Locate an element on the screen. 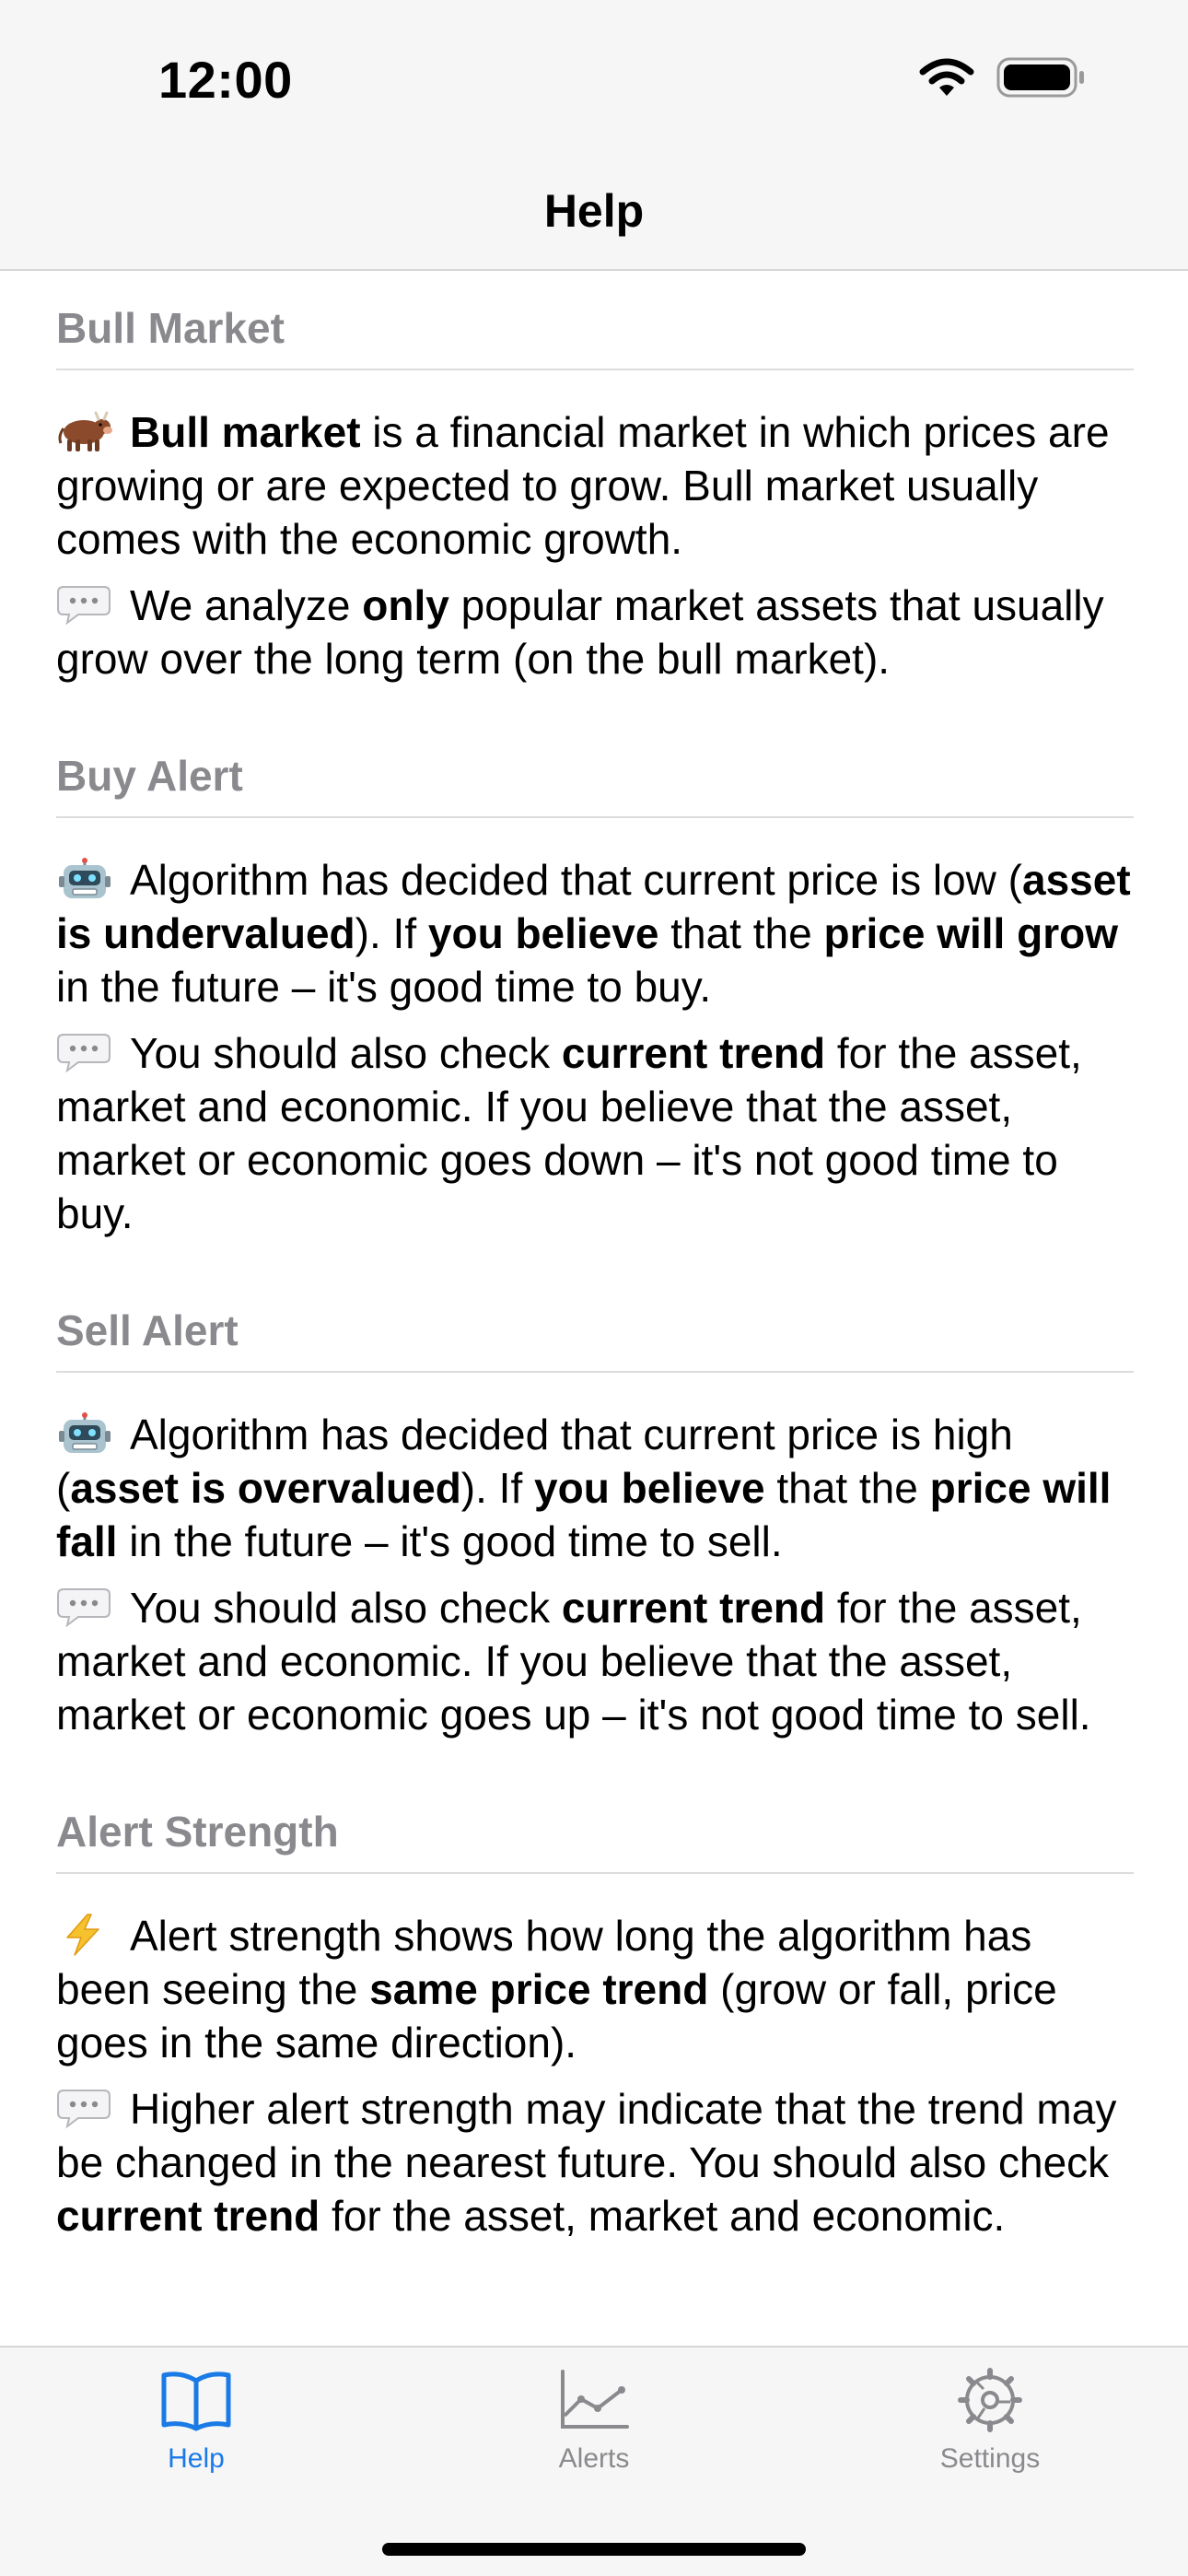 This screenshot has height=2576, width=1188. status-icons is located at coordinates (1003, 77).